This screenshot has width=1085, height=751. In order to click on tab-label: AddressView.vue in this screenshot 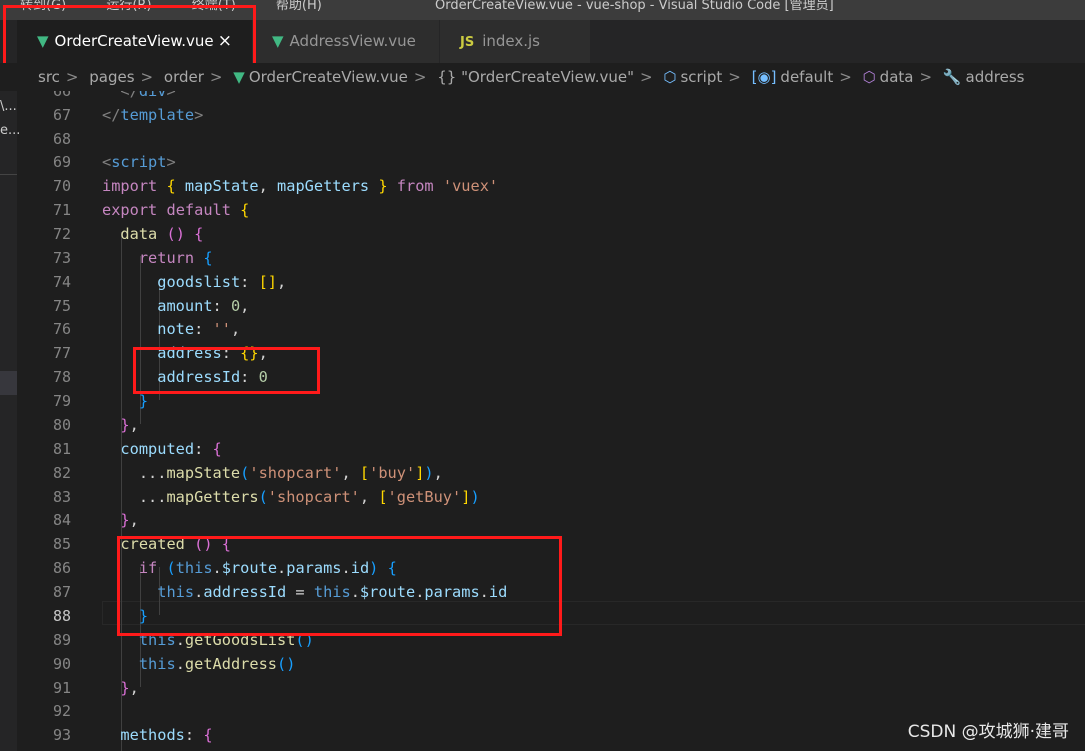, I will do `click(352, 41)`.